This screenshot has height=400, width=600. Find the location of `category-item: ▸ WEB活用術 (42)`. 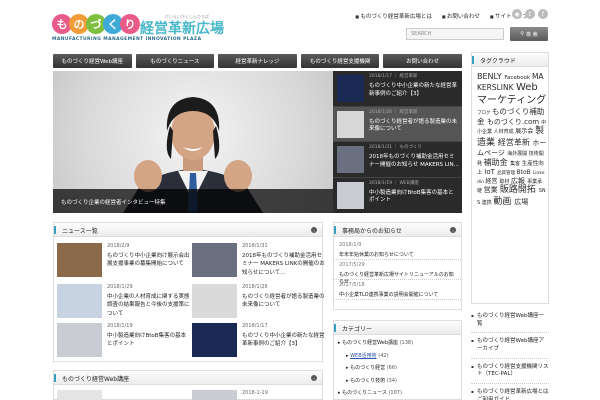

category-item: ▸ WEB活用術 (42) is located at coordinates (397, 358).